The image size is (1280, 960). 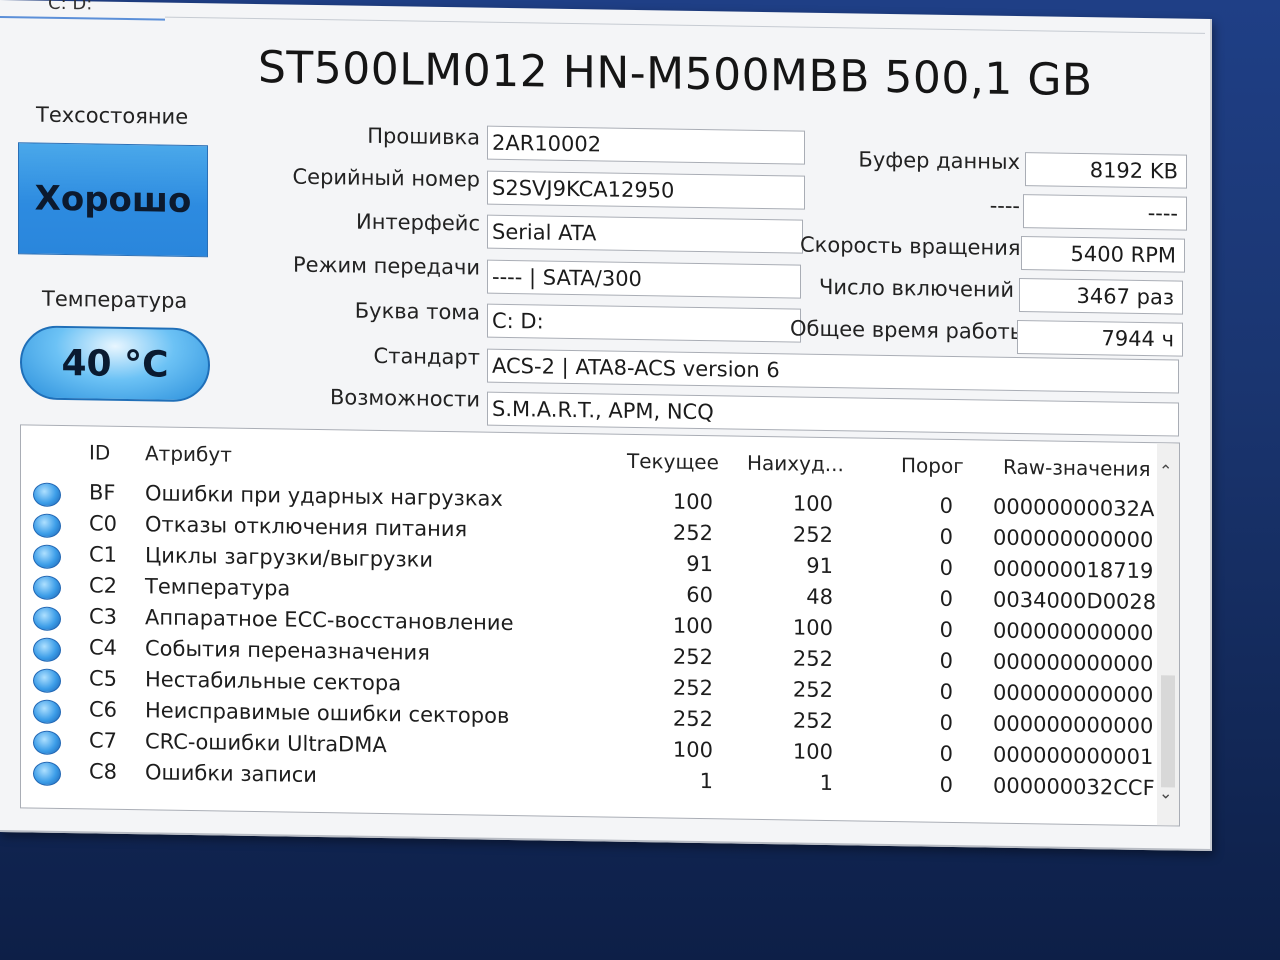 I want to click on cell-id: C3, so click(x=103, y=616).